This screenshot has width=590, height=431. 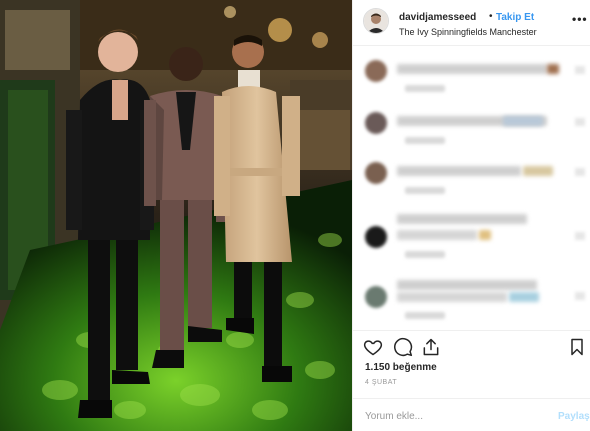 I want to click on likes-count: 1.150 beğenme, so click(x=401, y=367).